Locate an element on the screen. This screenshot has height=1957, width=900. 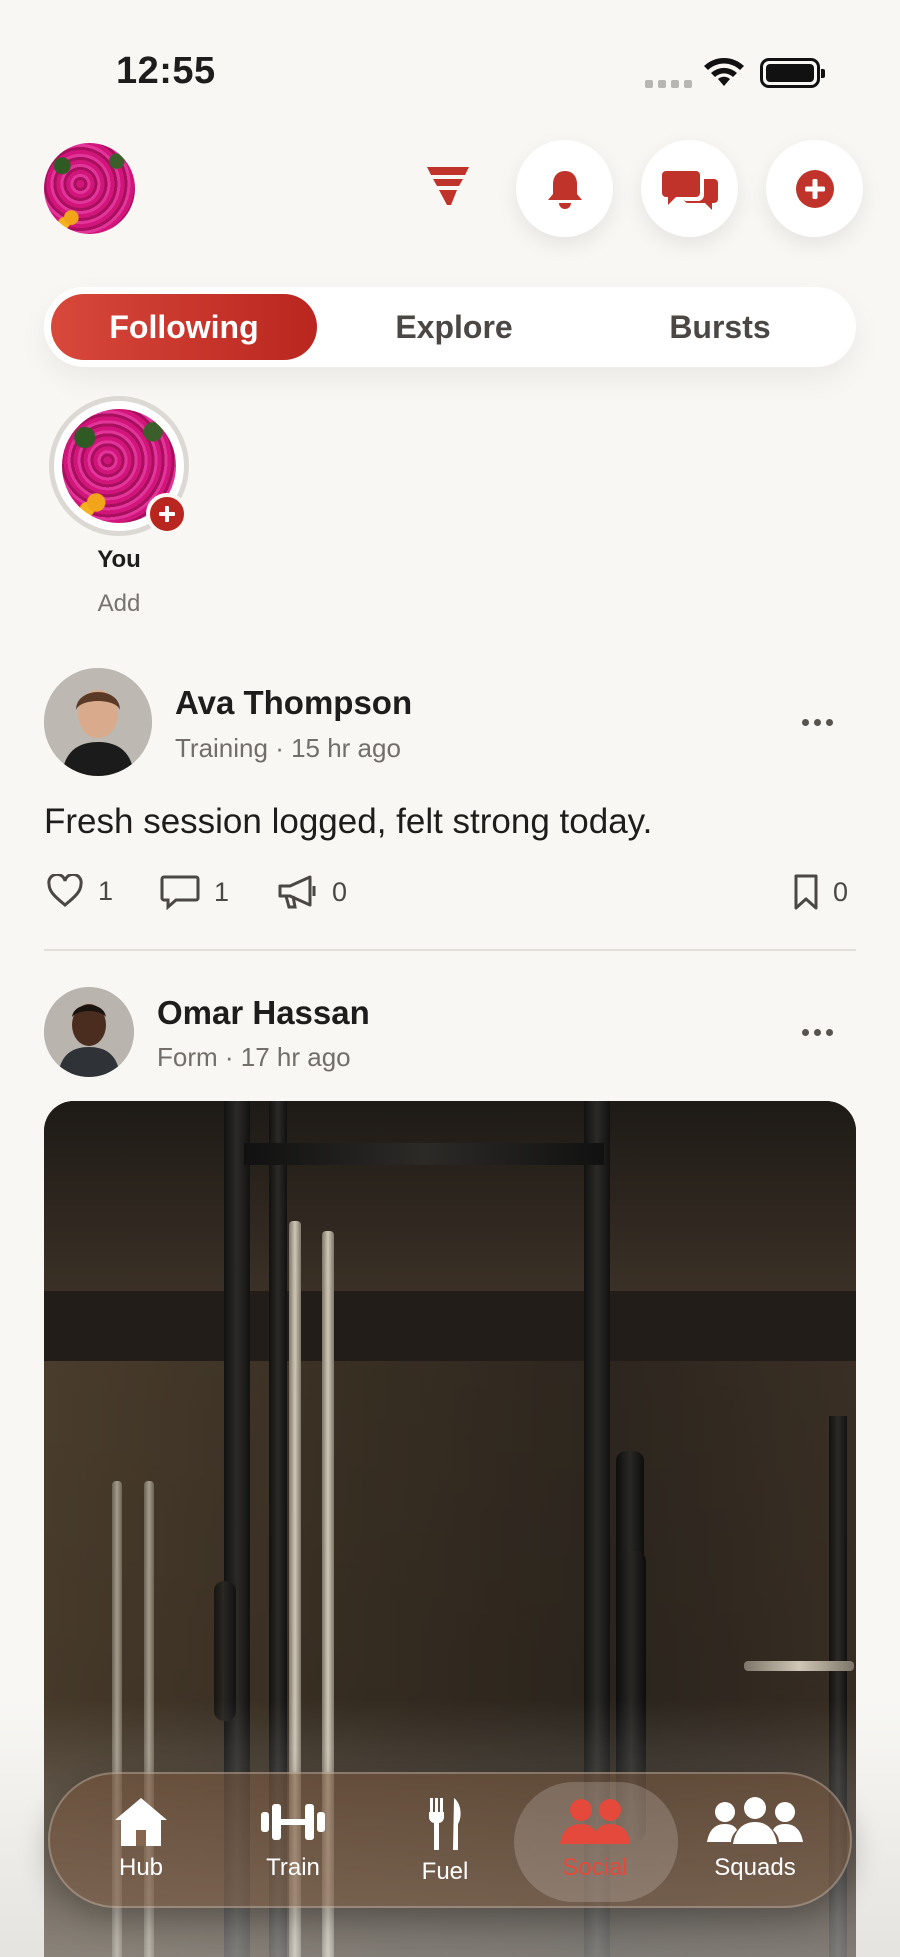
messages-button is located at coordinates (689, 188).